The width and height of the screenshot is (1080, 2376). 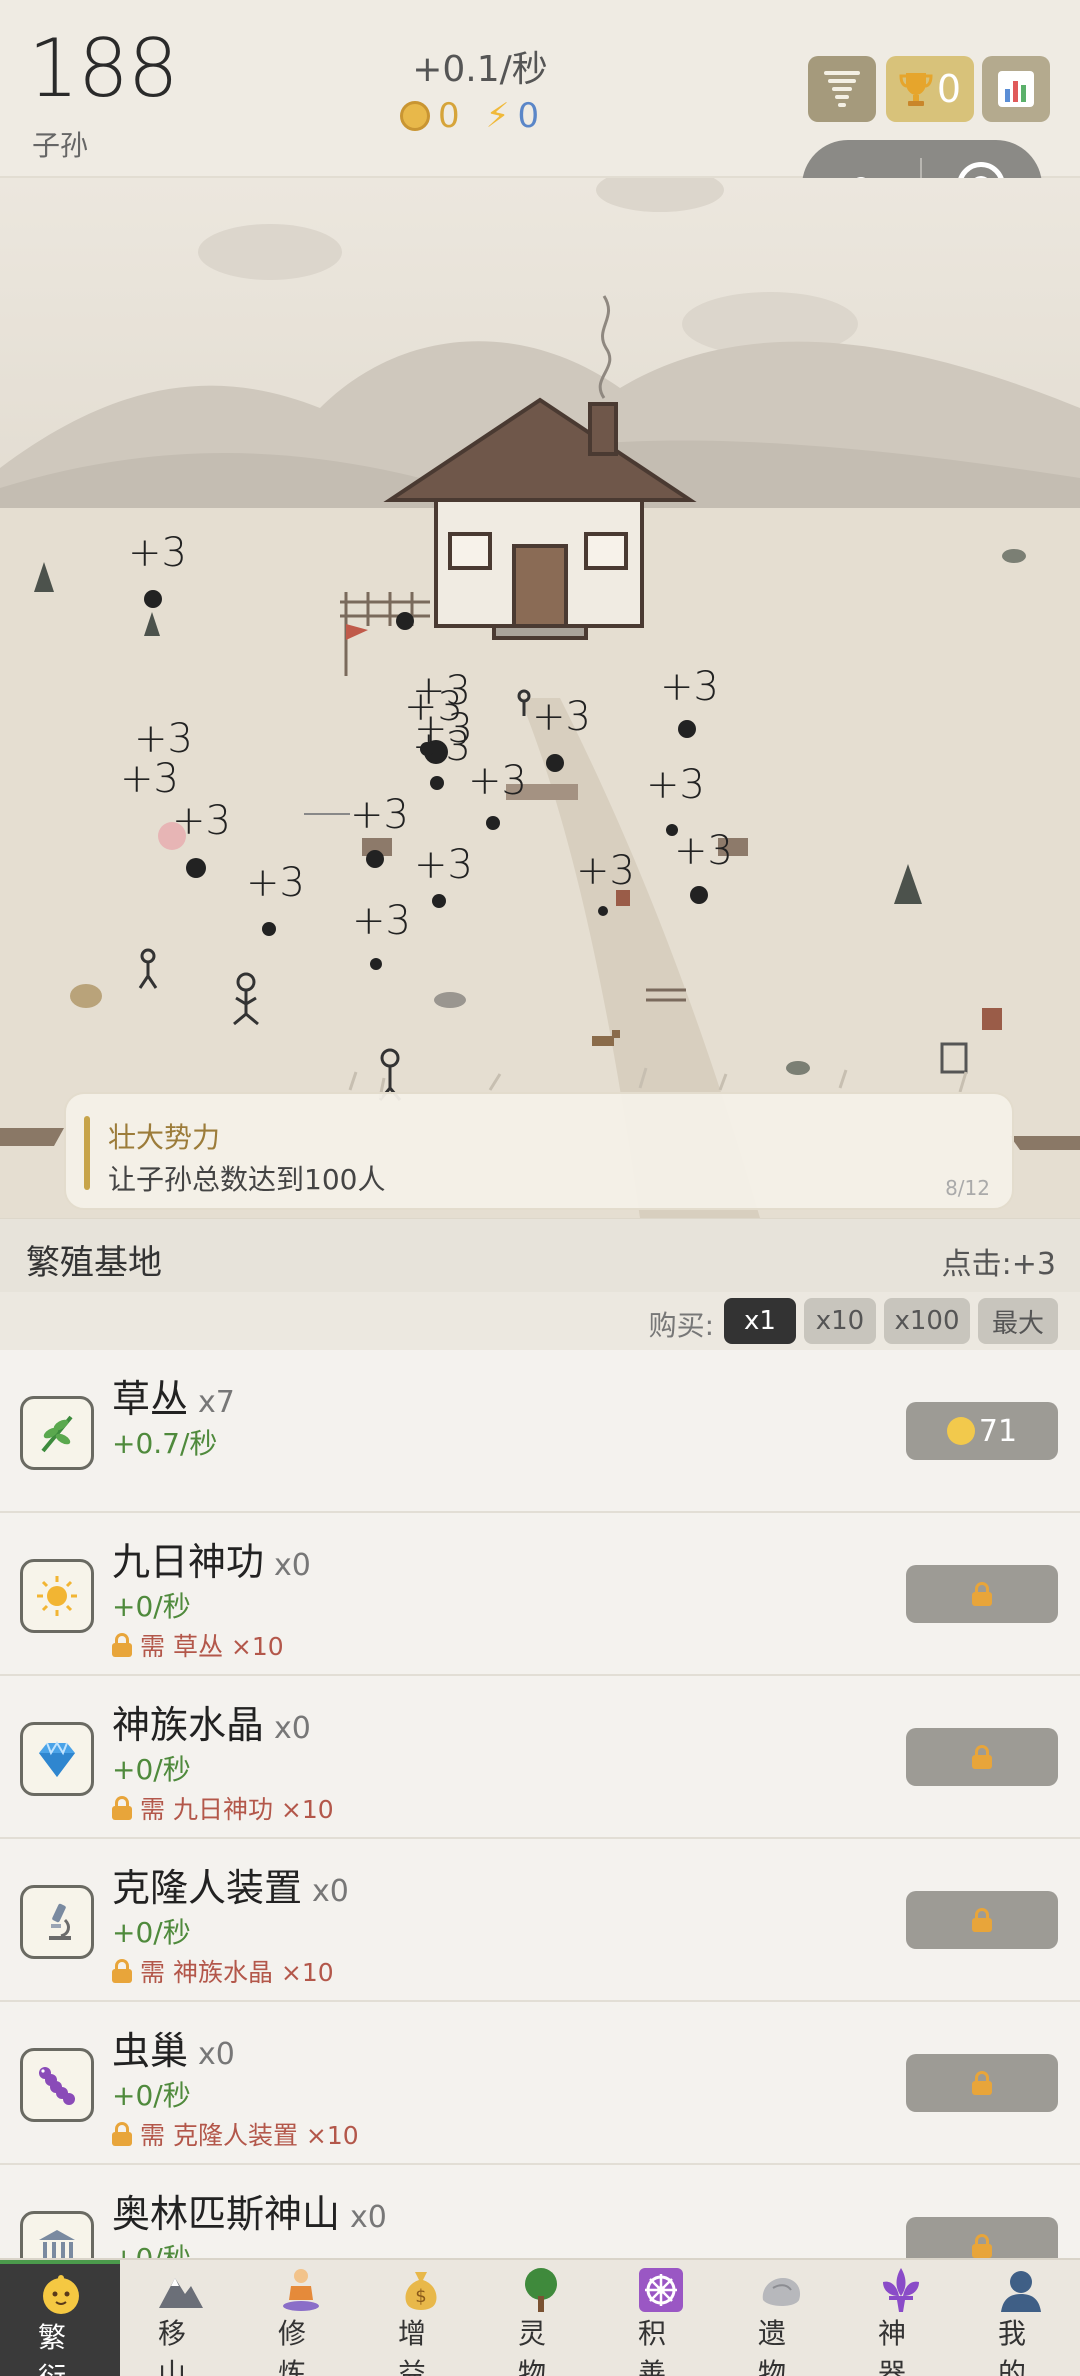 I want to click on stats-button, so click(x=1016, y=89).